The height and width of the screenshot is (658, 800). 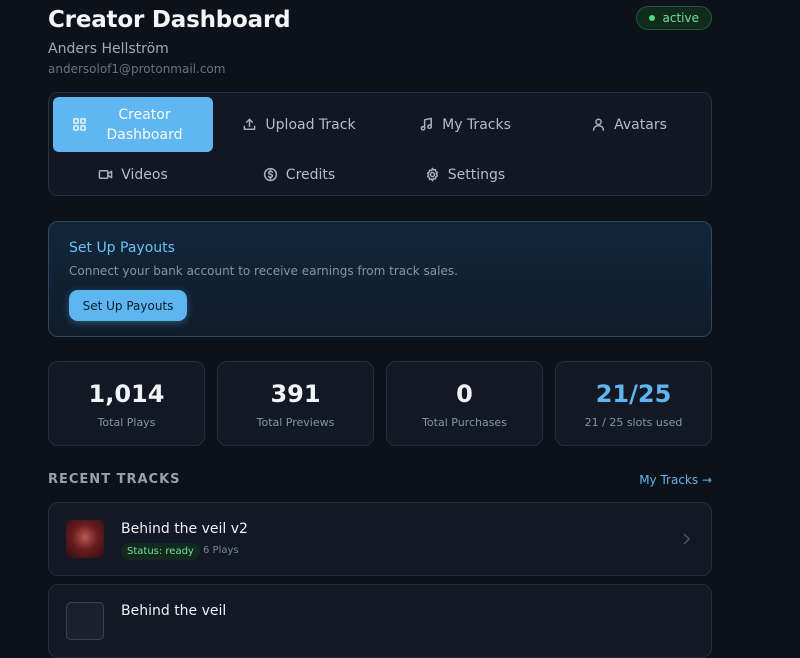 What do you see at coordinates (633, 394) in the screenshot?
I see `stat-value: 21/25` at bounding box center [633, 394].